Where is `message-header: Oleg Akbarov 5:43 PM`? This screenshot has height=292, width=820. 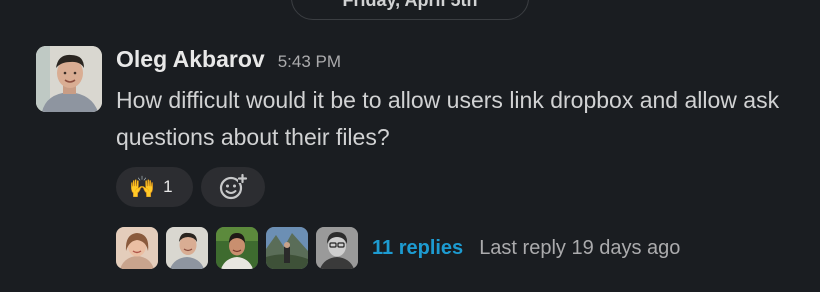
message-header: Oleg Akbarov 5:43 PM is located at coordinates (456, 61).